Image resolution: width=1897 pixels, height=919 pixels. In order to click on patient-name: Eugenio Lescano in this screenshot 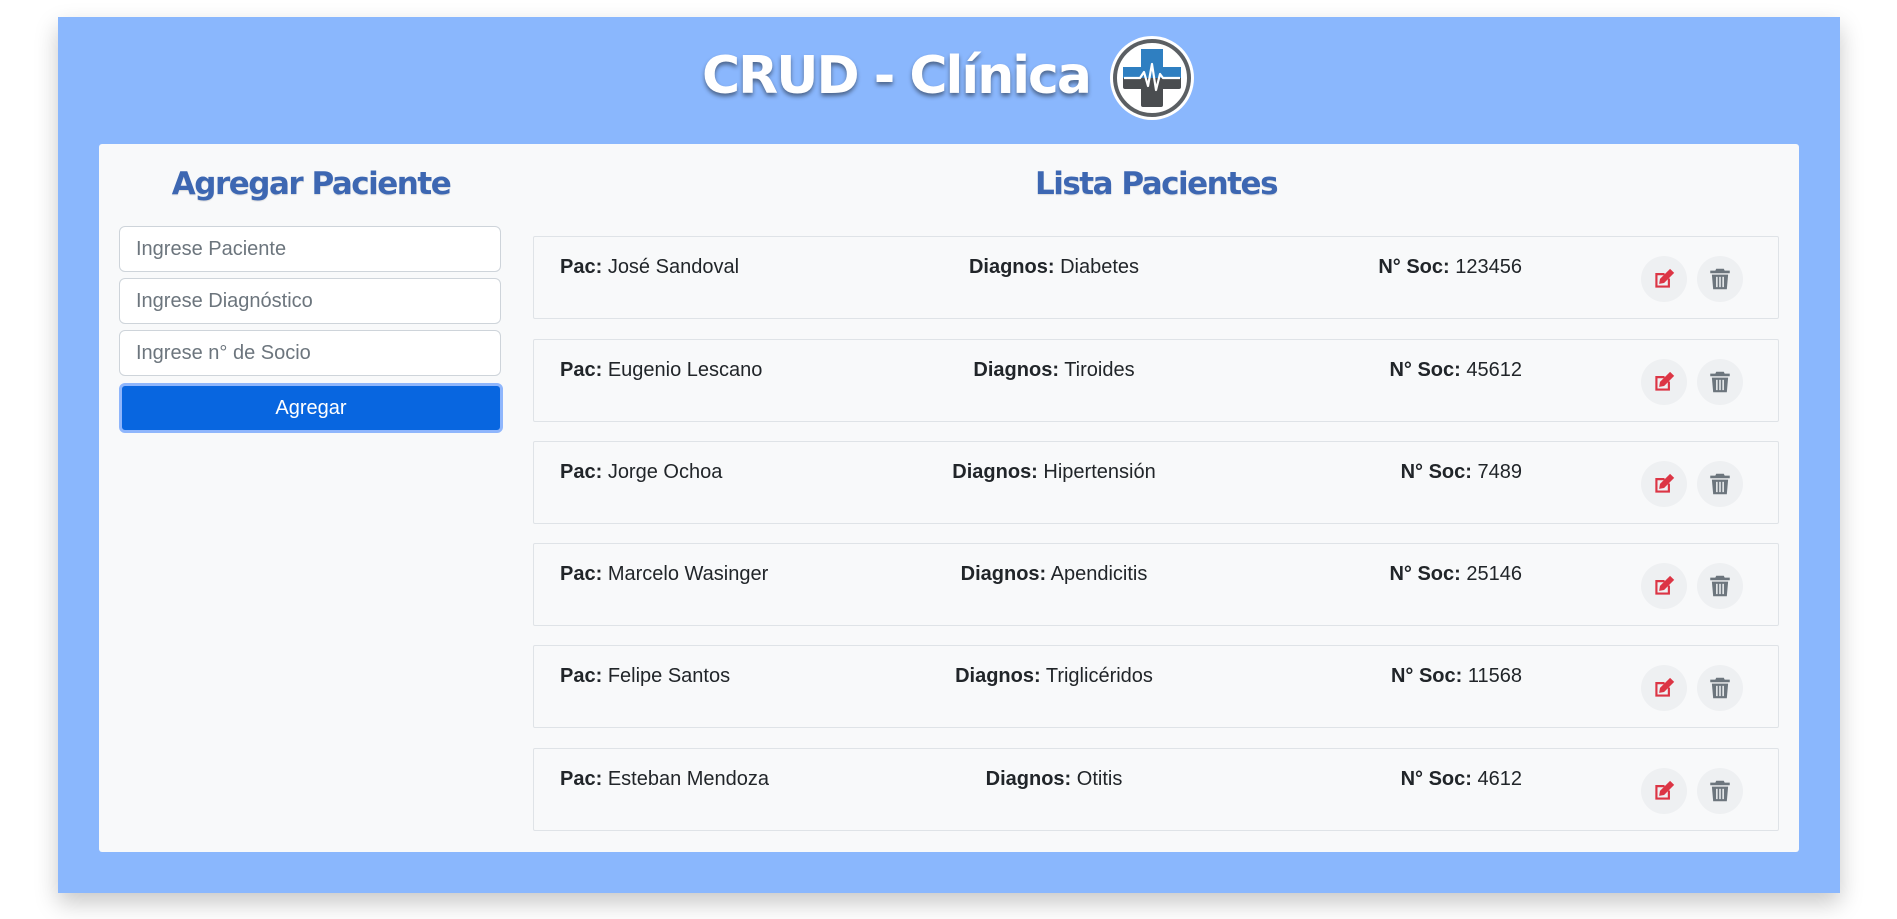, I will do `click(685, 370)`.